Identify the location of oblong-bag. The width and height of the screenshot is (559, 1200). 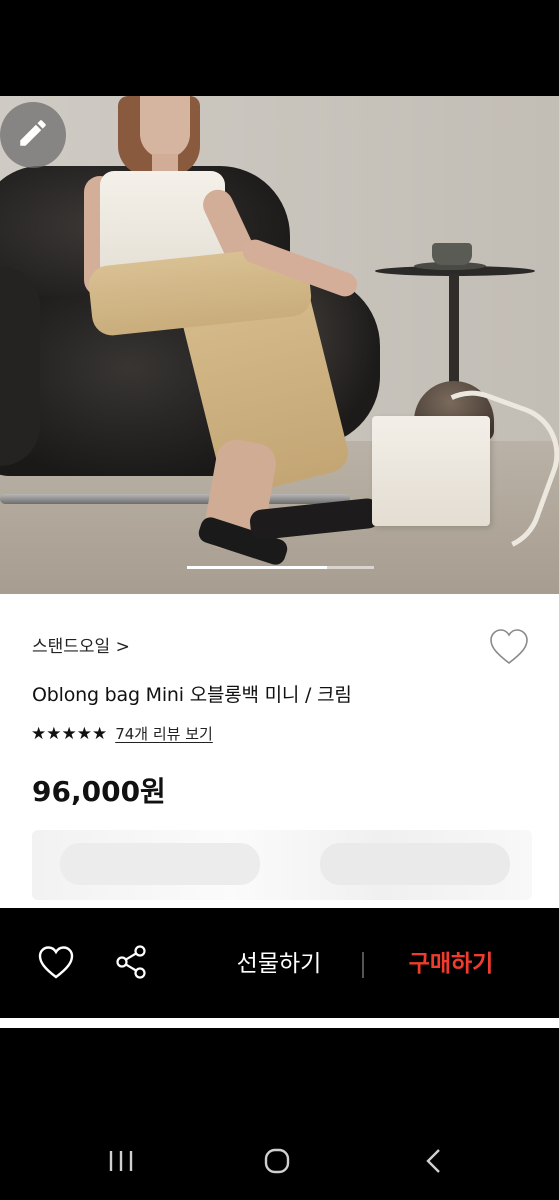
(431, 471).